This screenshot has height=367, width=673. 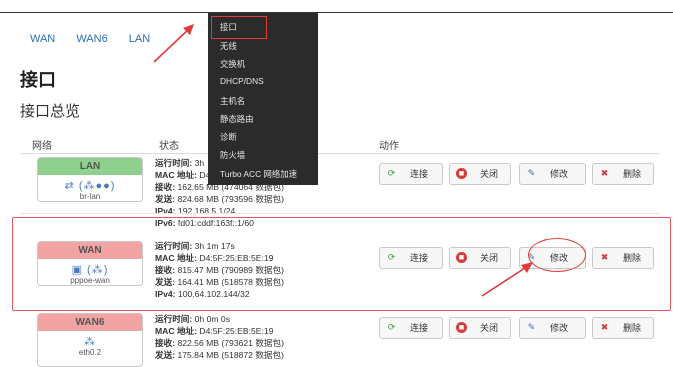 I want to click on menu-item-diagnostics: 诊断, so click(x=228, y=137).